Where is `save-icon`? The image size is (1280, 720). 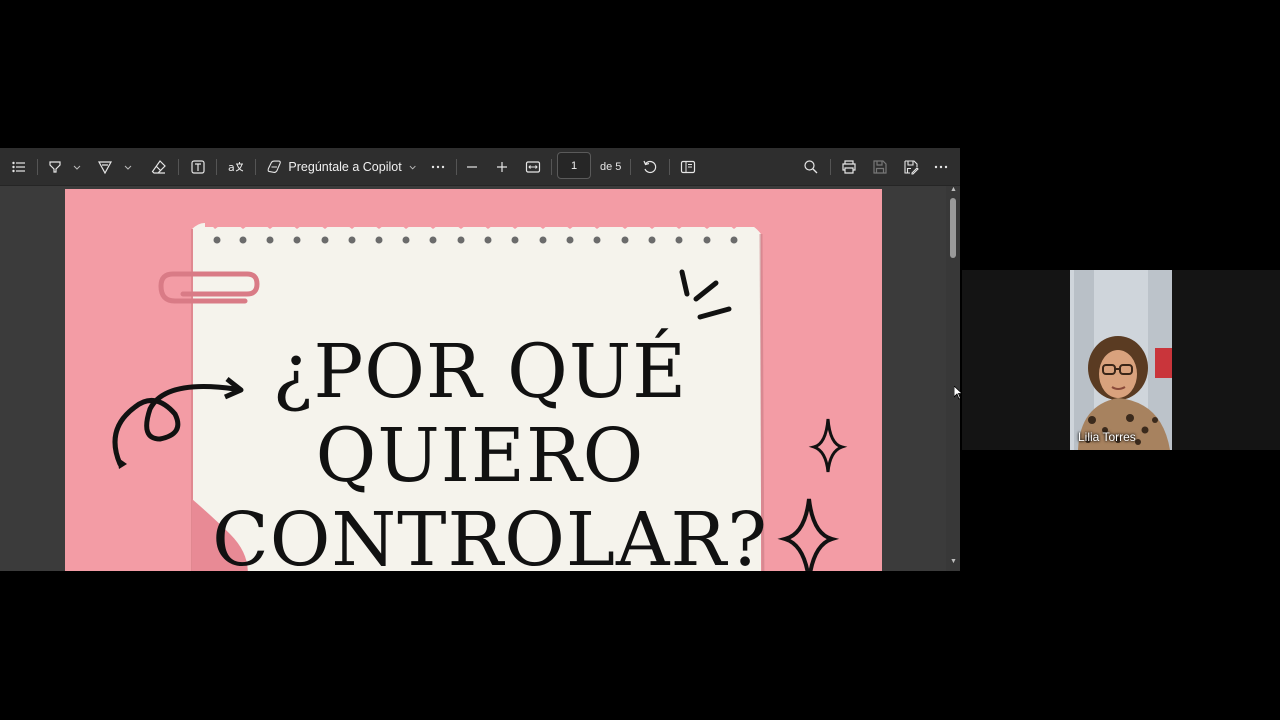 save-icon is located at coordinates (880, 167).